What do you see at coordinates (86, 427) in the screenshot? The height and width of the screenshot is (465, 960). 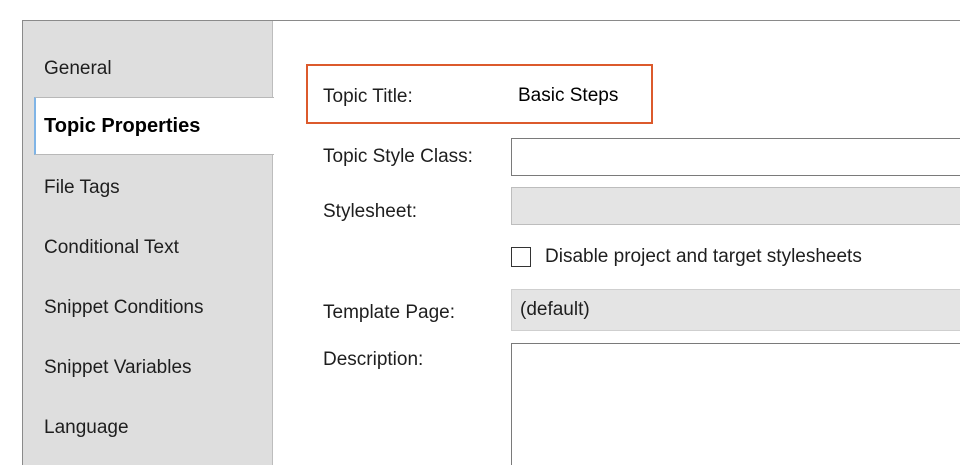 I see `sidebar-item-label: Language` at bounding box center [86, 427].